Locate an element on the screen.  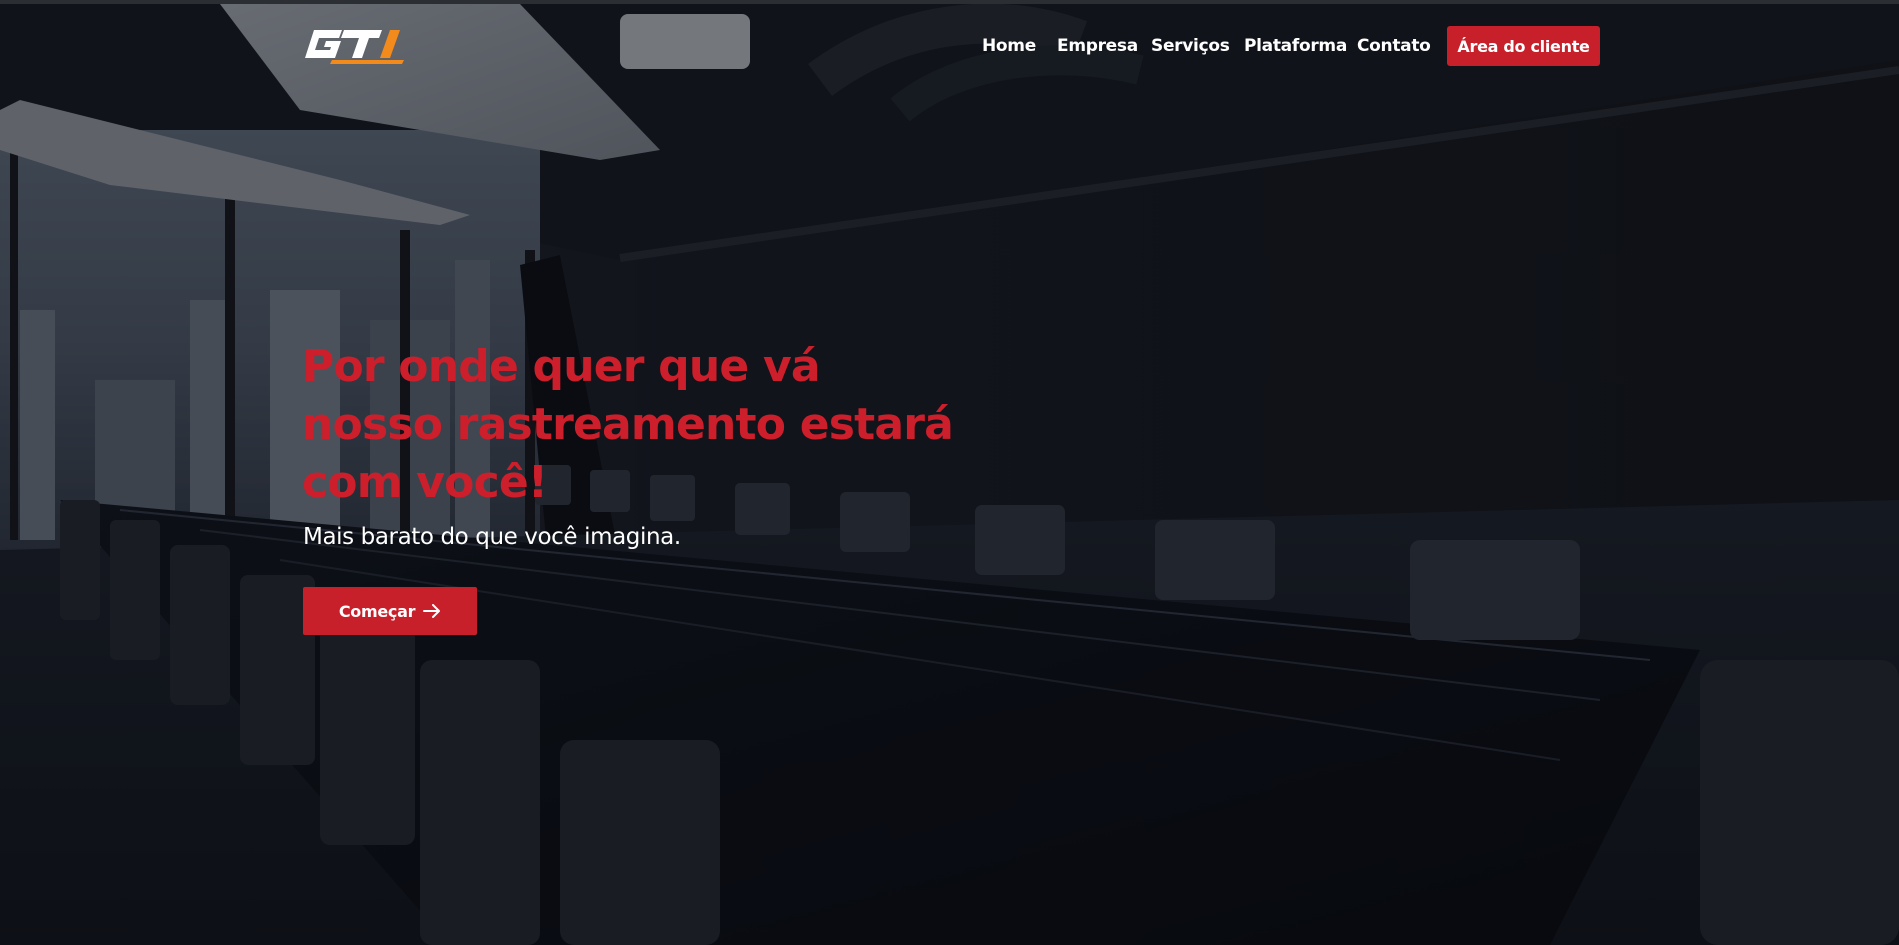
start-button-label: Começar is located at coordinates (377, 611).